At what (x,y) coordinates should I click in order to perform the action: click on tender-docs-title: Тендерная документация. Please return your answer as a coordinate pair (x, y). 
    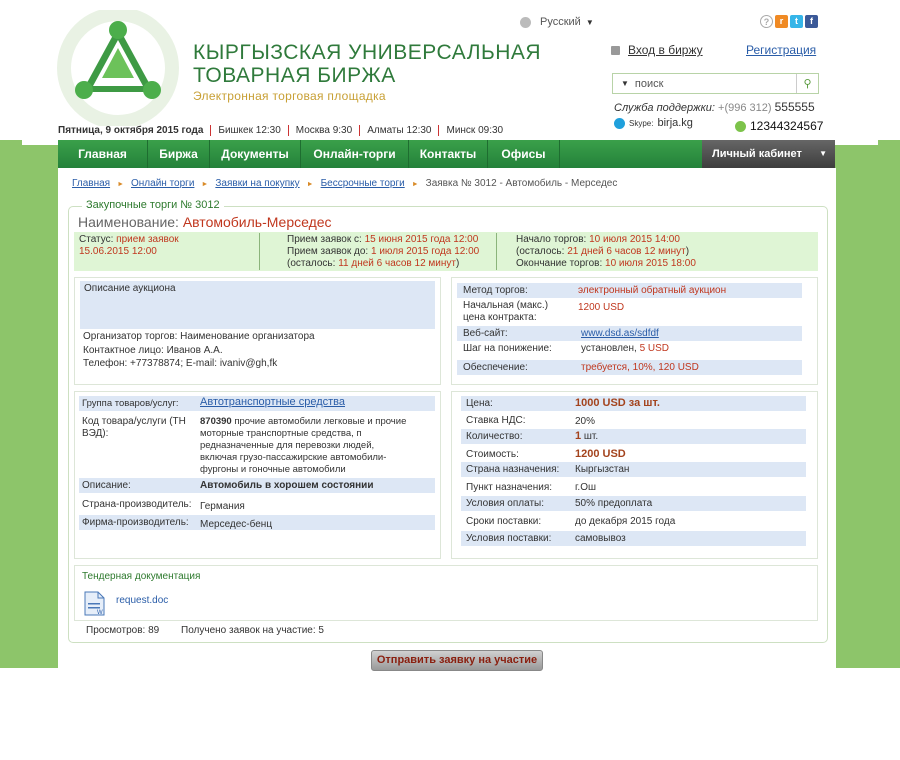
    Looking at the image, I should click on (141, 576).